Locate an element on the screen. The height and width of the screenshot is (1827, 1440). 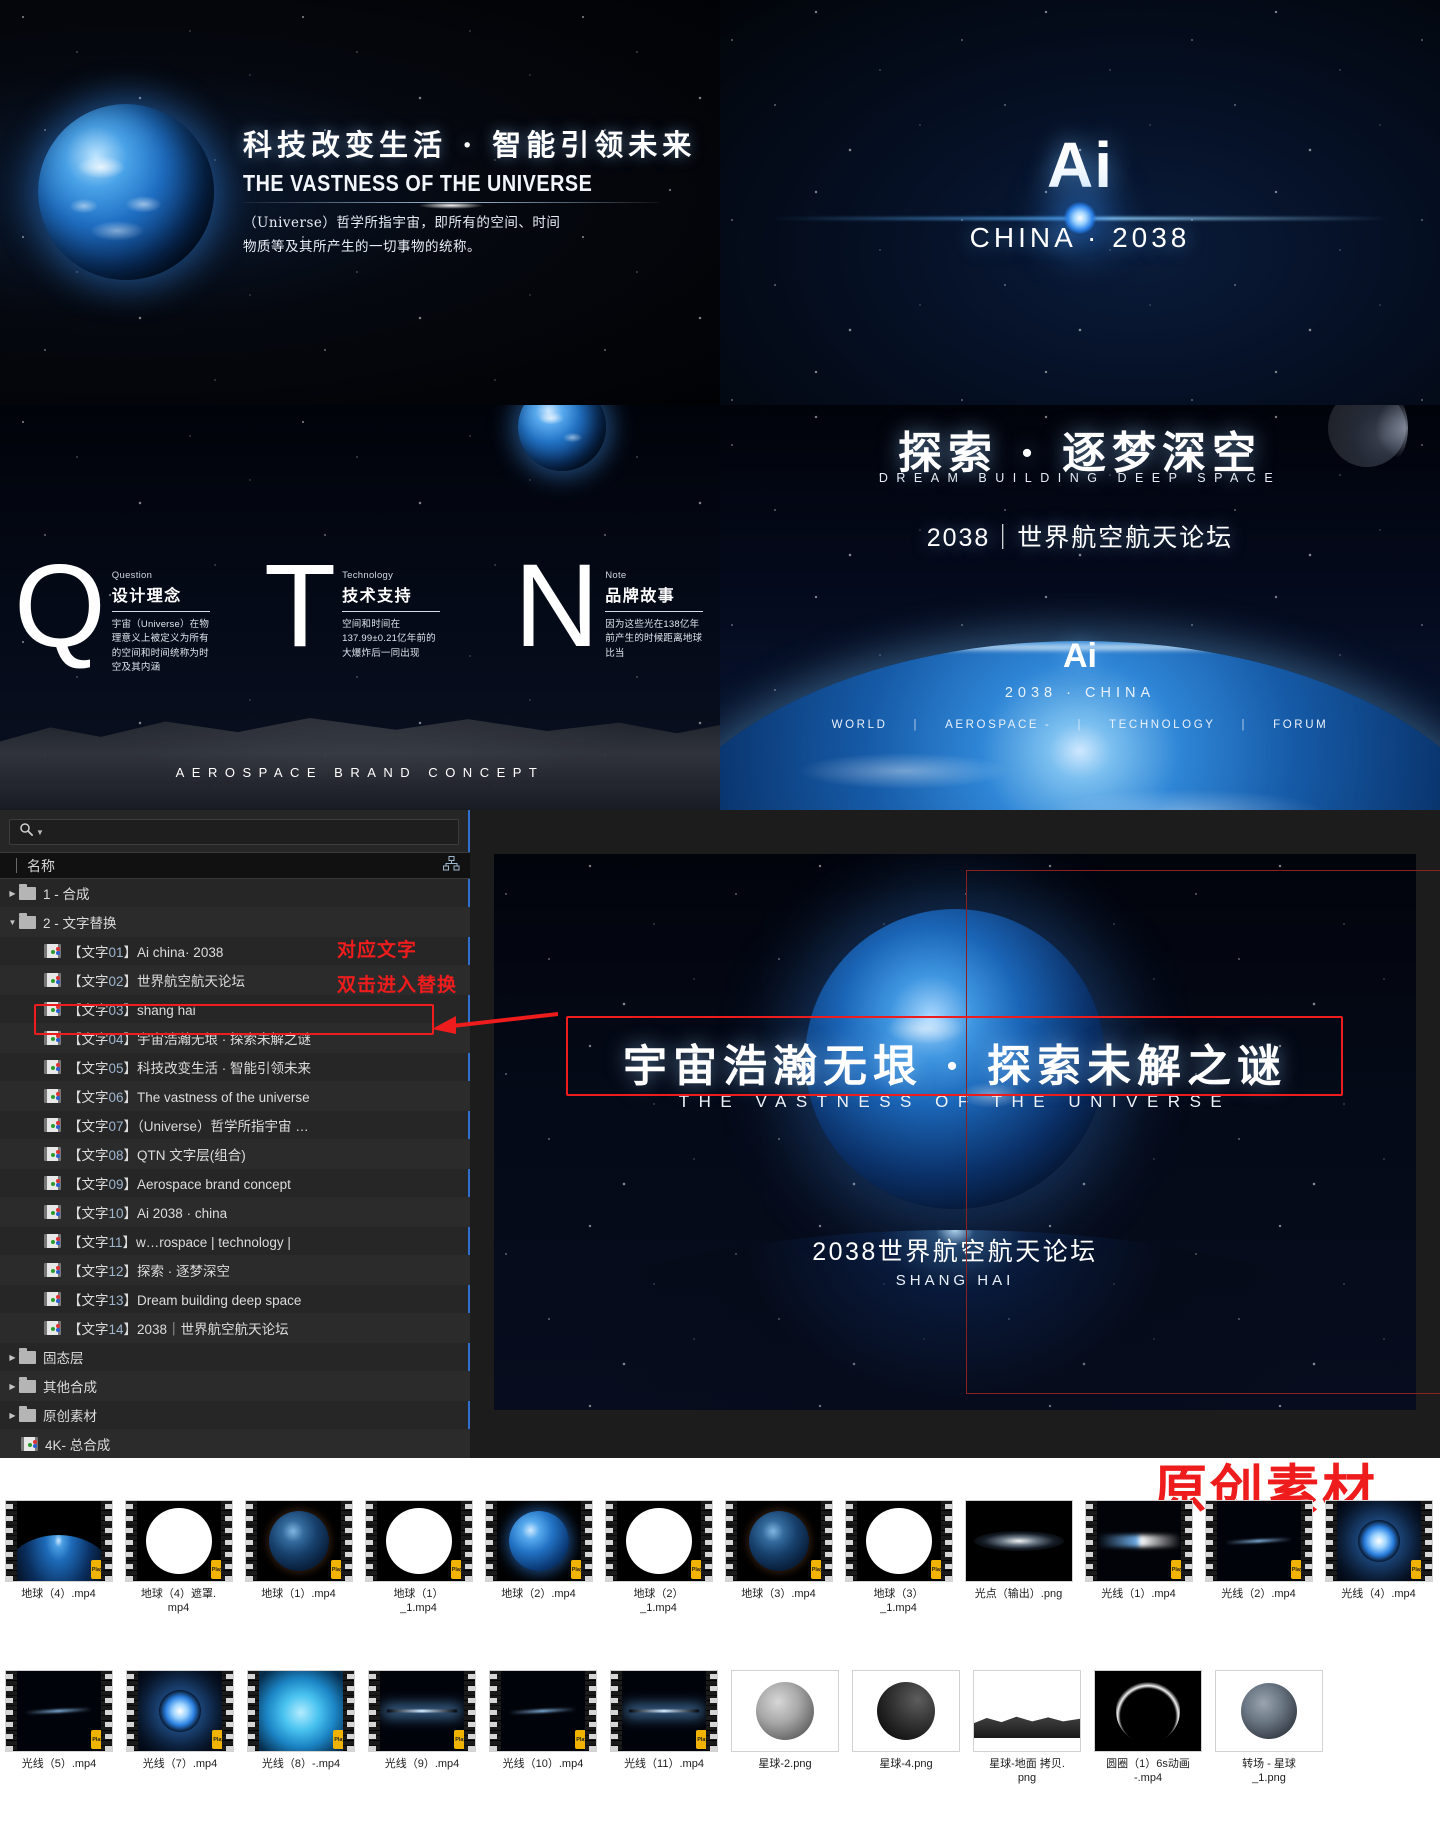
asset-item: Player 光线（9）.mp4 is located at coordinates (422, 1728).